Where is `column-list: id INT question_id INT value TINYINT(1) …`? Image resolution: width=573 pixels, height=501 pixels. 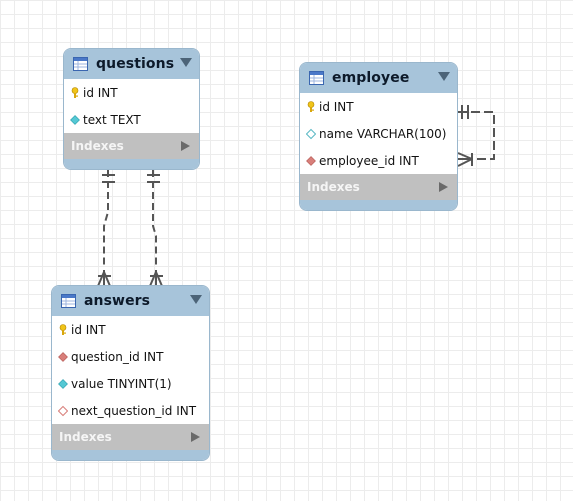 column-list: id INT question_id INT value TINYINT(1) … is located at coordinates (130, 370).